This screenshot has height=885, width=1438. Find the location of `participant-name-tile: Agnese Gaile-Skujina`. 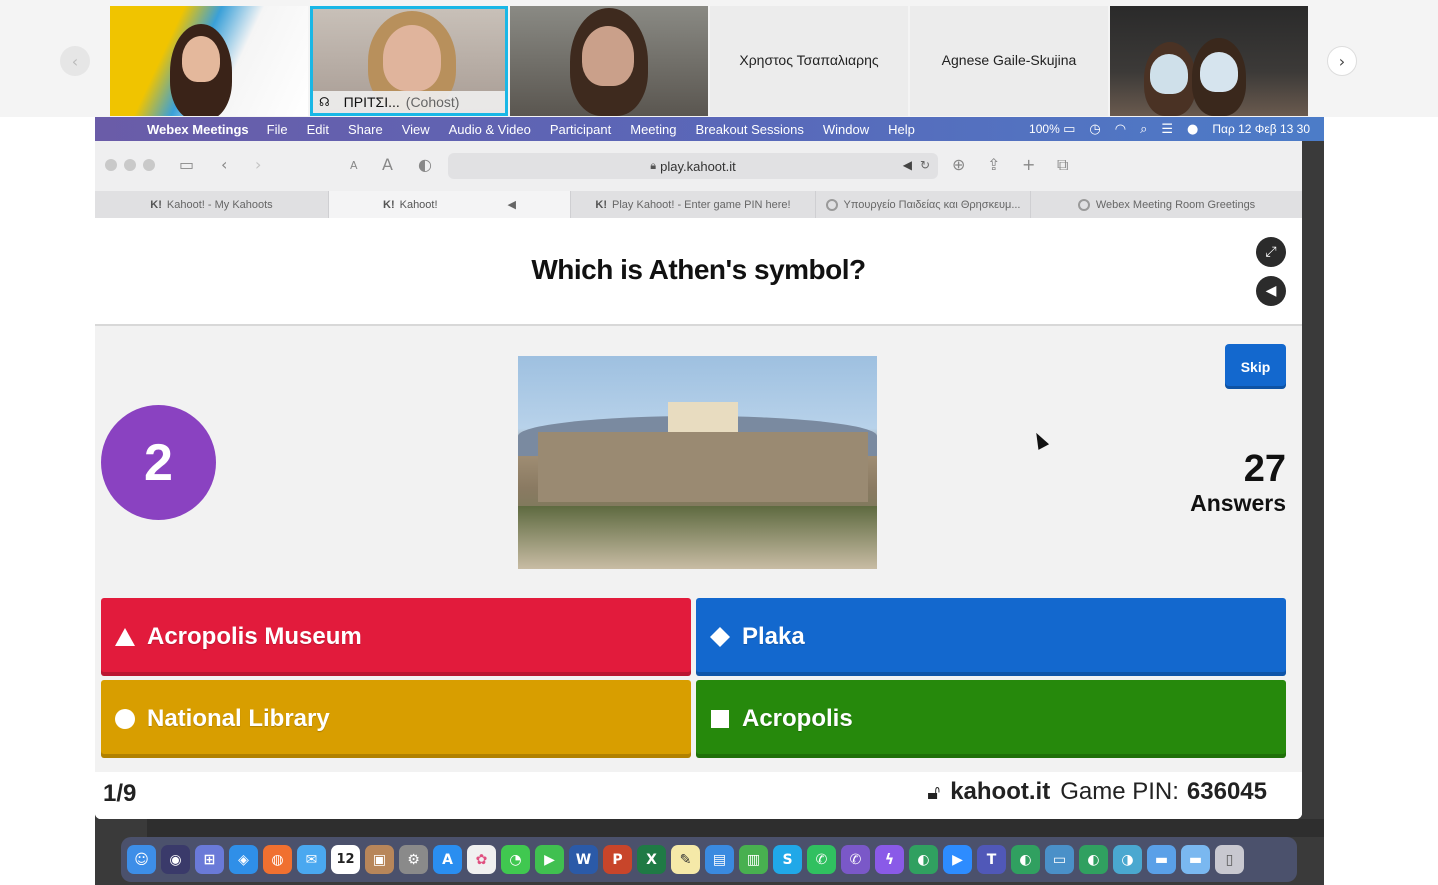

participant-name-tile: Agnese Gaile-Skujina is located at coordinates (1009, 61).